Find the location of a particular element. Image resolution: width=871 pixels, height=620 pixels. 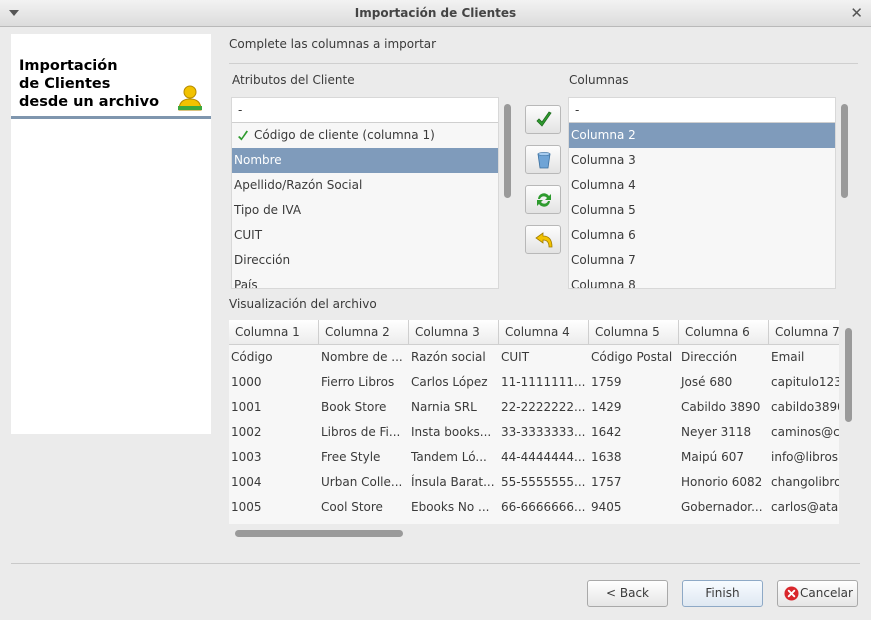

attribute-item-label: Apellido/Razón Social is located at coordinates (298, 185).